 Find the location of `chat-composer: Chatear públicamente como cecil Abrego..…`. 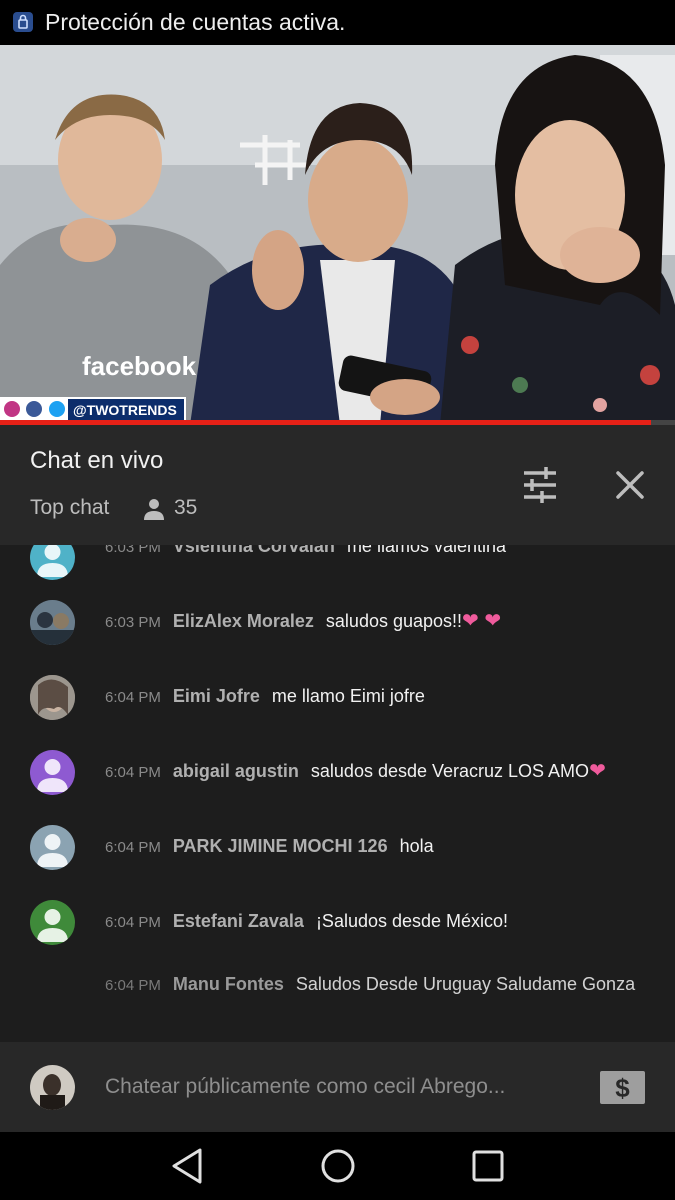

chat-composer: Chatear públicamente como cecil Abrego..… is located at coordinates (337, 1087).